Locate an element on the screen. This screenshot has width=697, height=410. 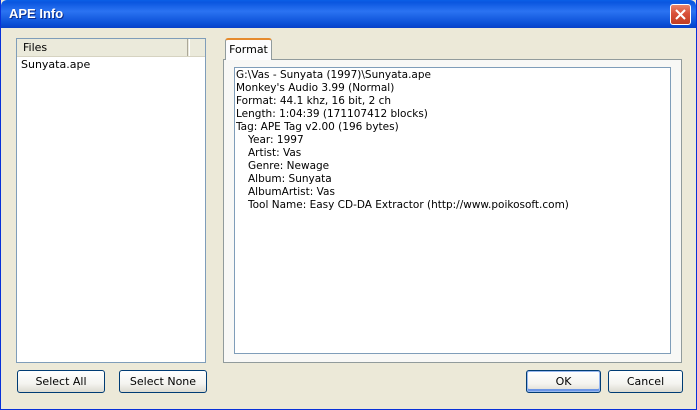
info-line: Genre: Newage is located at coordinates (289, 166).